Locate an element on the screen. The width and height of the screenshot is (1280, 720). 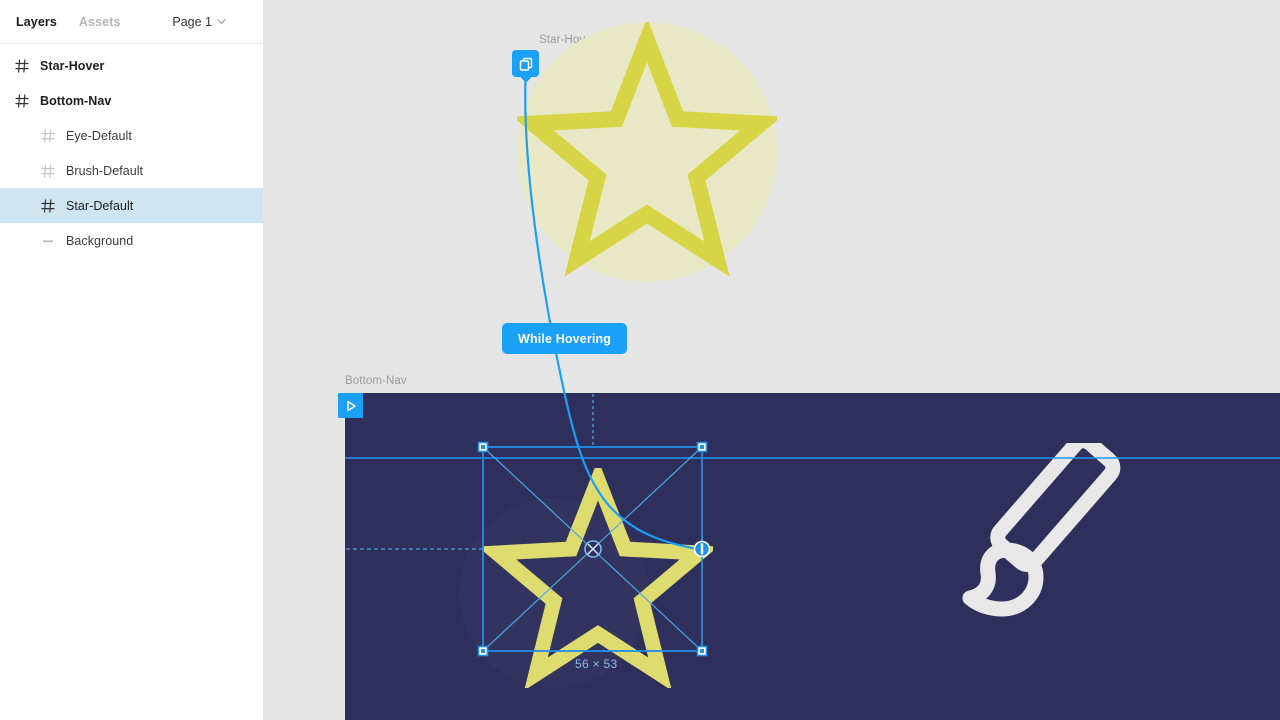
star-default-icon is located at coordinates (598, 578).